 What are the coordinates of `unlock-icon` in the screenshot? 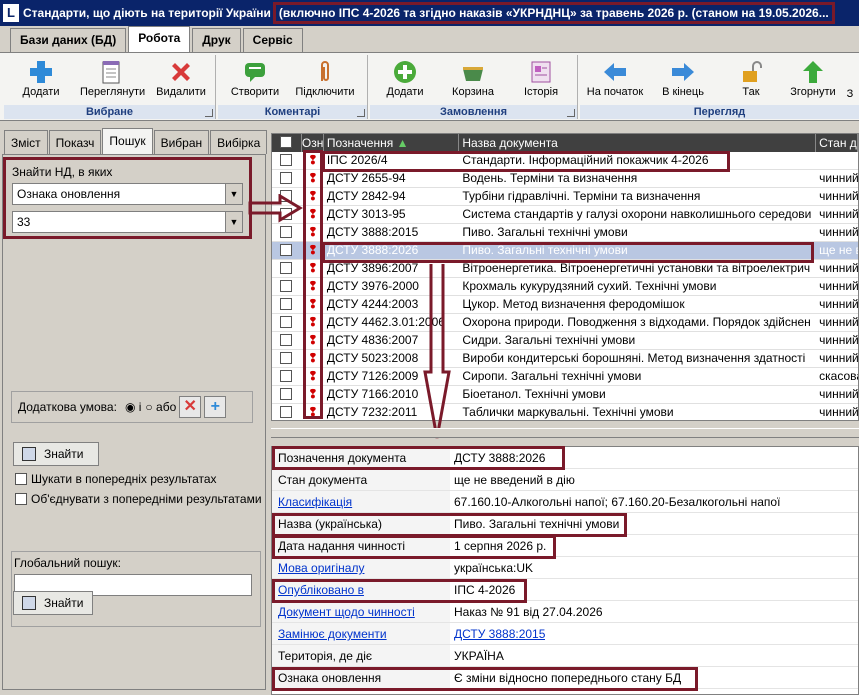 It's located at (752, 71).